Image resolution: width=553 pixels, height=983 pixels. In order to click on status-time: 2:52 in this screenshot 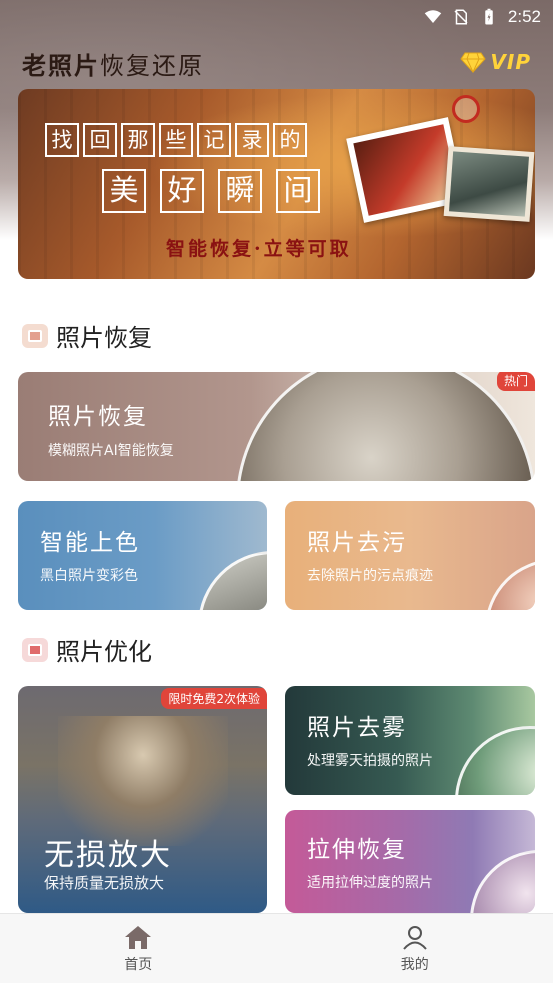, I will do `click(524, 16)`.